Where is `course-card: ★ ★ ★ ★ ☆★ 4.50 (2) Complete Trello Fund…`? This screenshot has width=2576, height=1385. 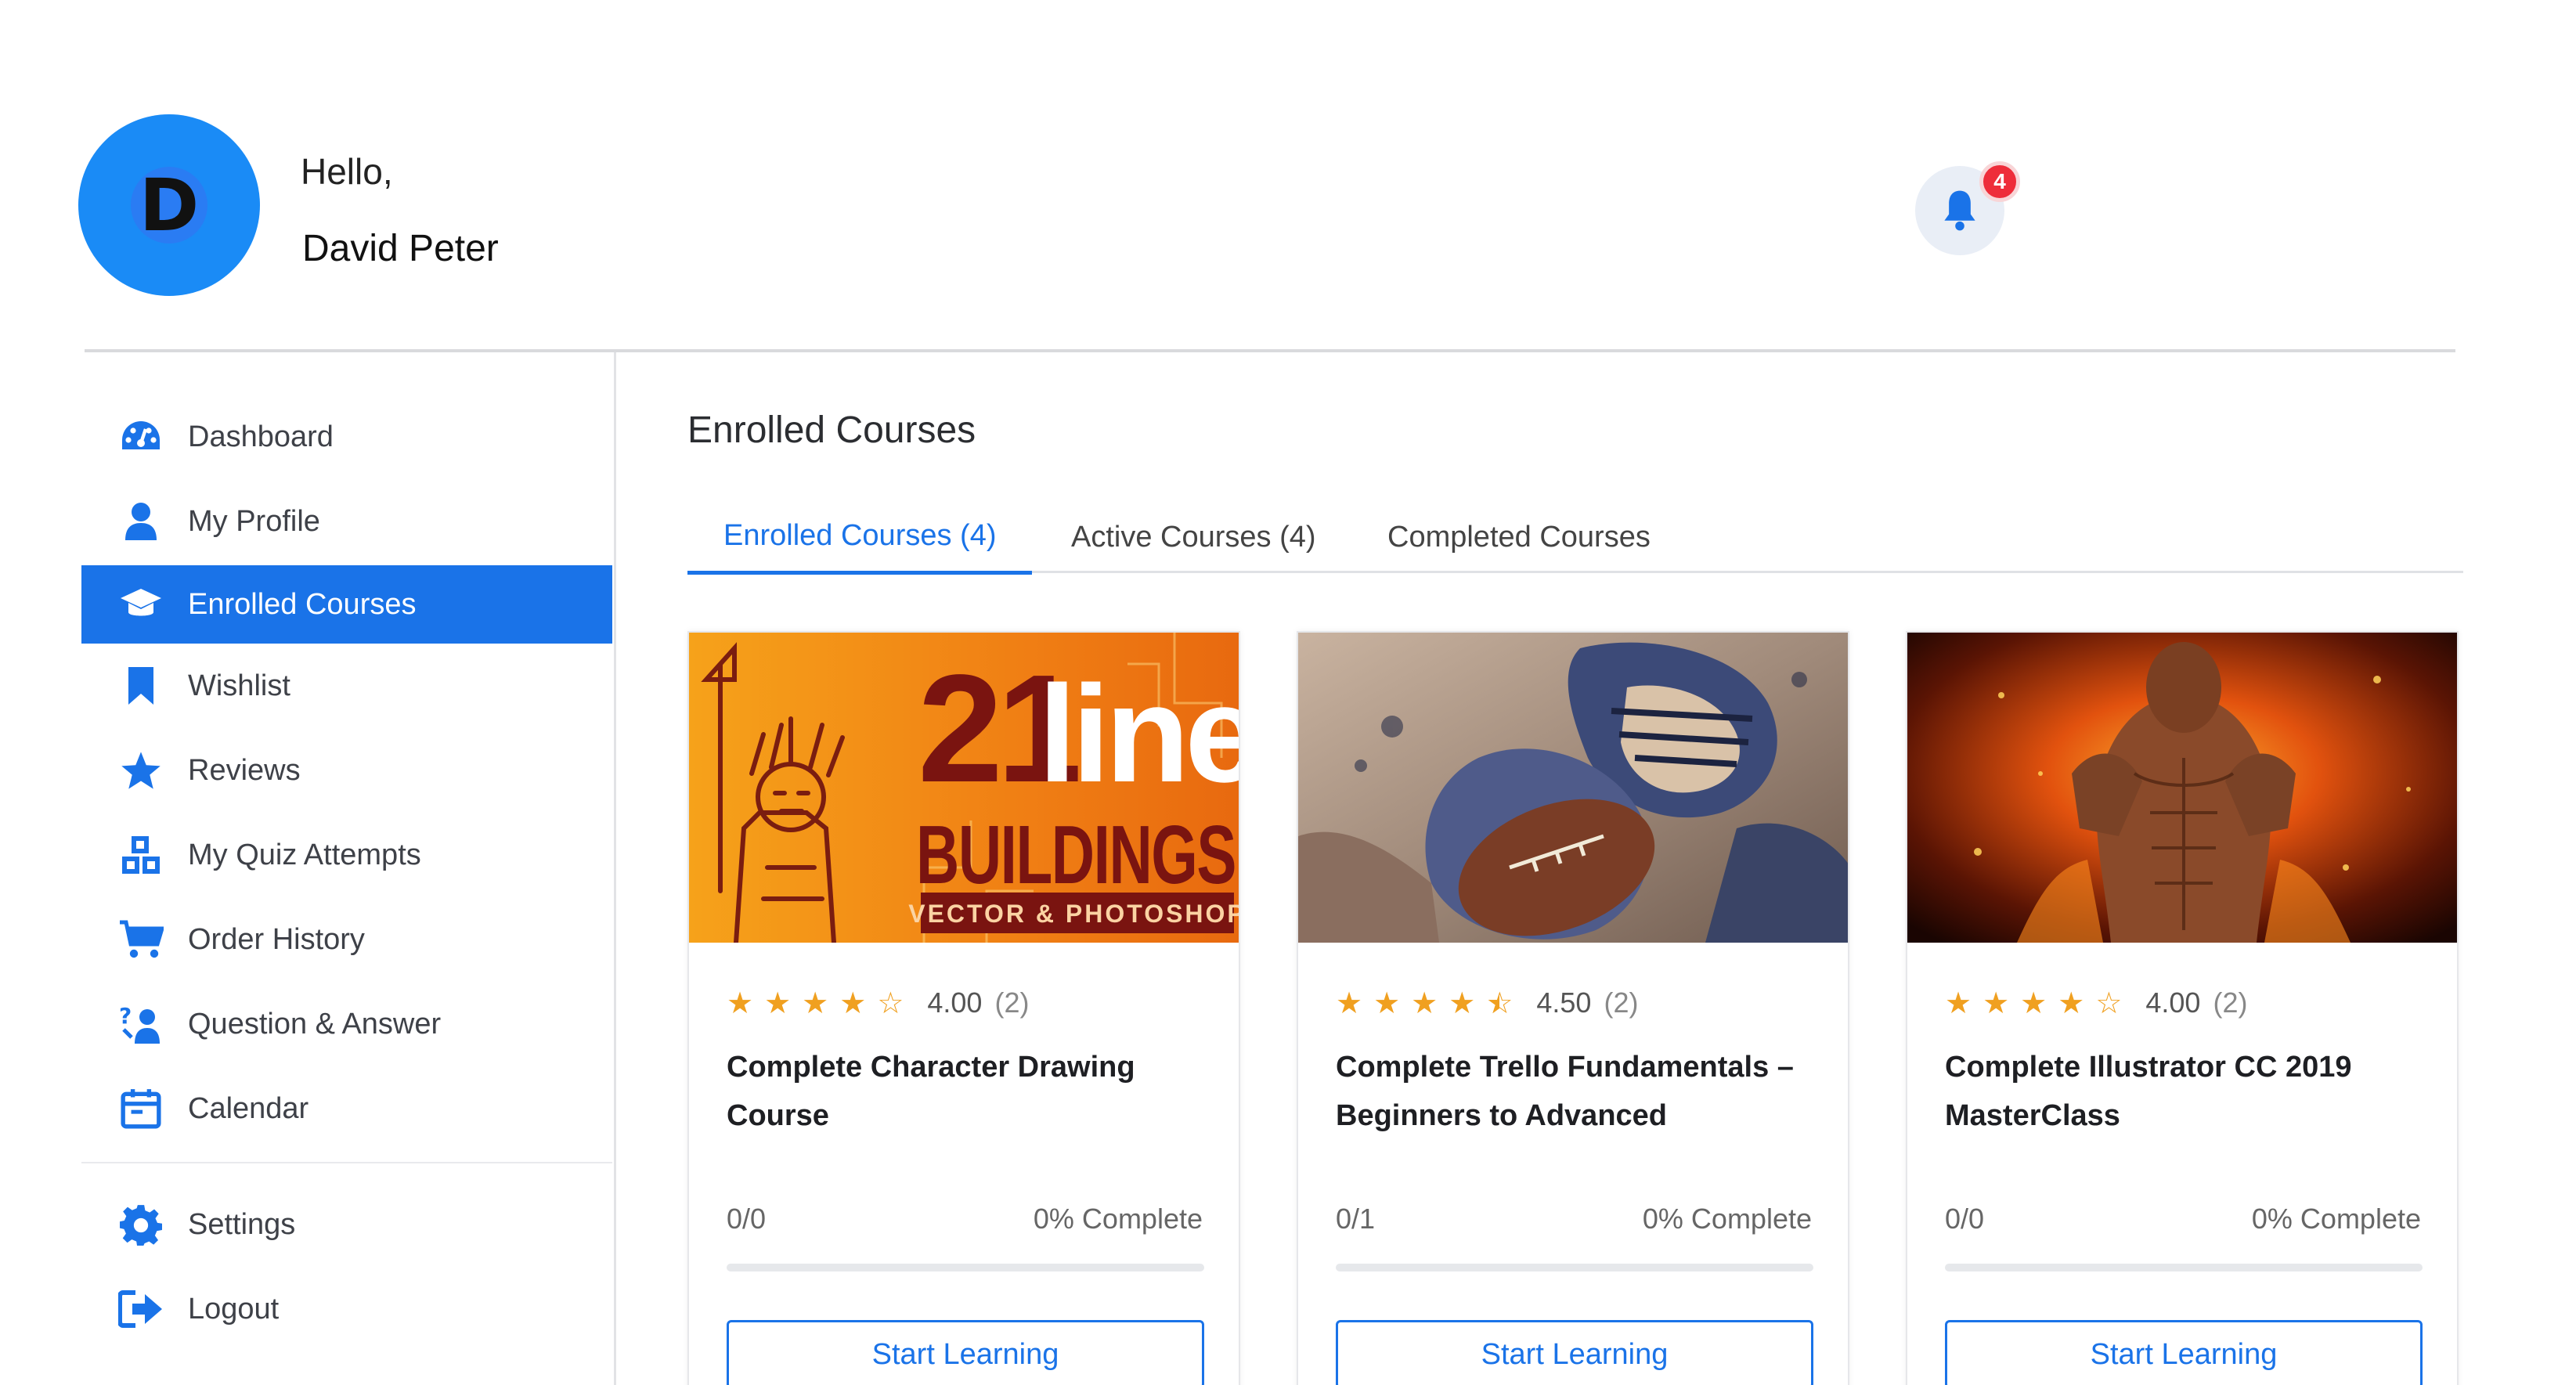 course-card: ★ ★ ★ ★ ☆★ 4.50 (2) Complete Trello Fund… is located at coordinates (1573, 1008).